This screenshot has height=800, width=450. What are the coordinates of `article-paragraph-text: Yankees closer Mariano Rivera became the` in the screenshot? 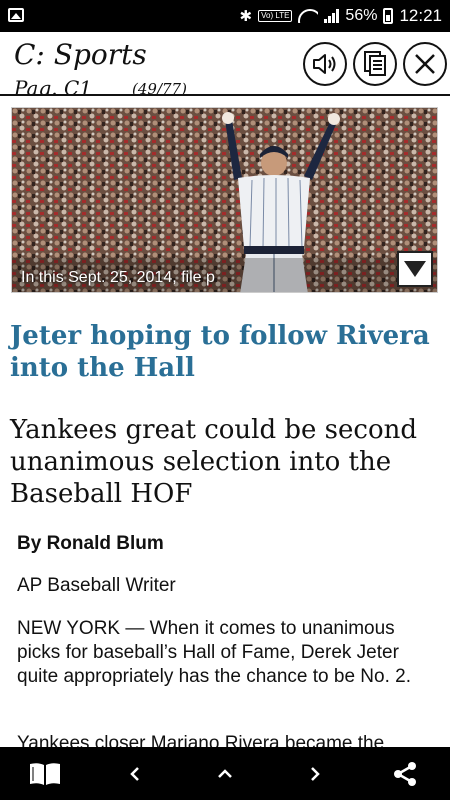 It's located at (201, 740).